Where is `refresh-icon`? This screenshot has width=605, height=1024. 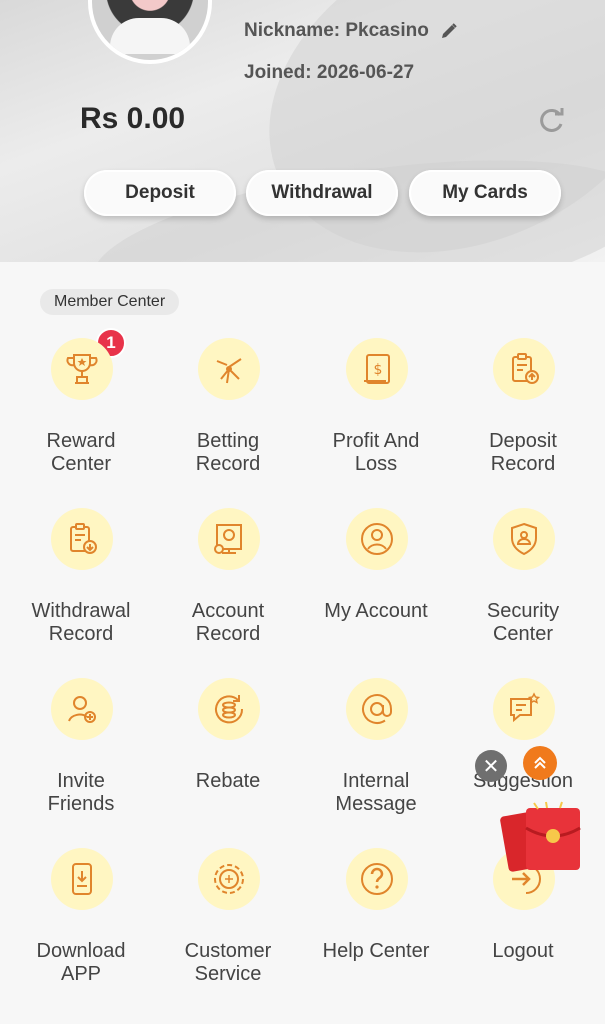 refresh-icon is located at coordinates (551, 121).